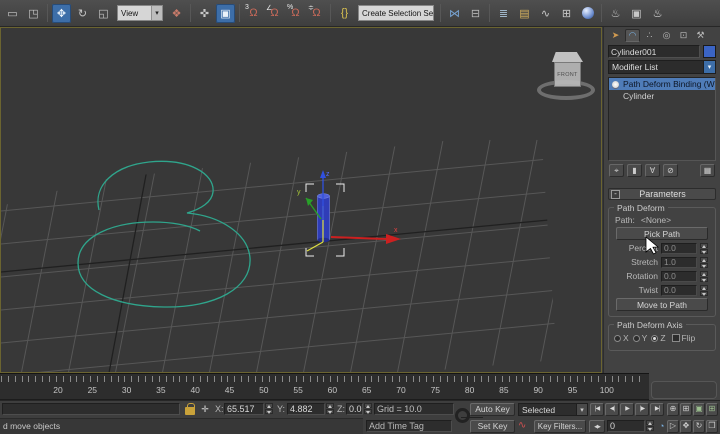 The width and height of the screenshot is (720, 434). What do you see at coordinates (225, 13) in the screenshot?
I see `keyboard-shortcut-override-icon: ▣` at bounding box center [225, 13].